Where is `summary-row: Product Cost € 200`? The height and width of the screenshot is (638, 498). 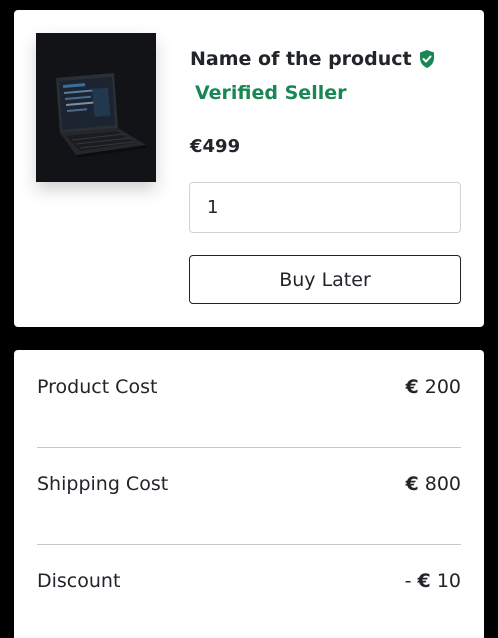 summary-row: Product Cost € 200 is located at coordinates (249, 387).